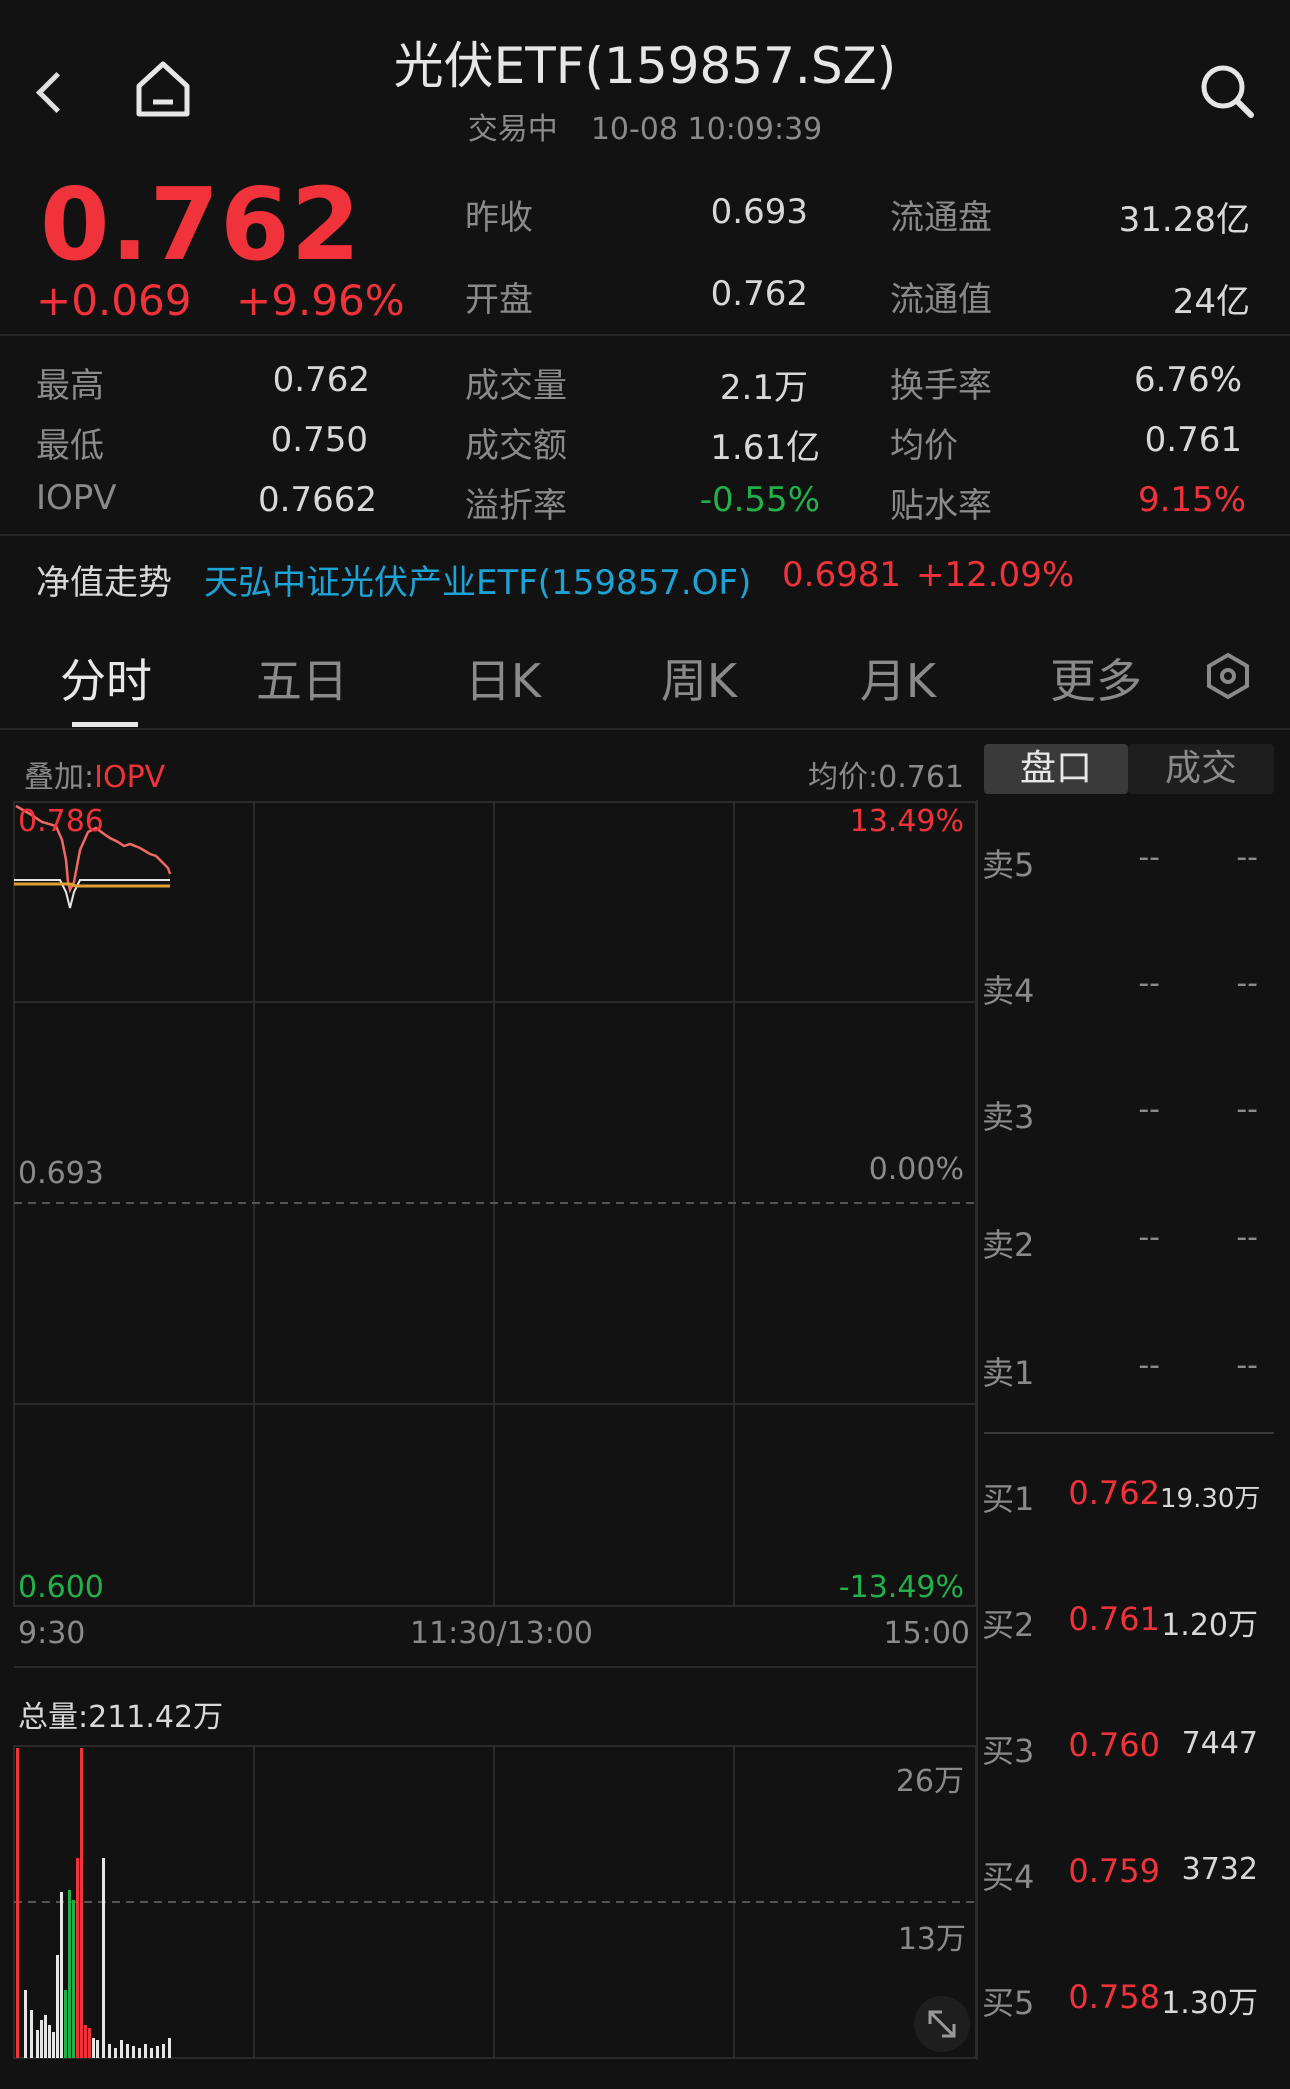 The width and height of the screenshot is (1290, 2089). What do you see at coordinates (941, 506) in the screenshot?
I see `discount-label: 贴水率` at bounding box center [941, 506].